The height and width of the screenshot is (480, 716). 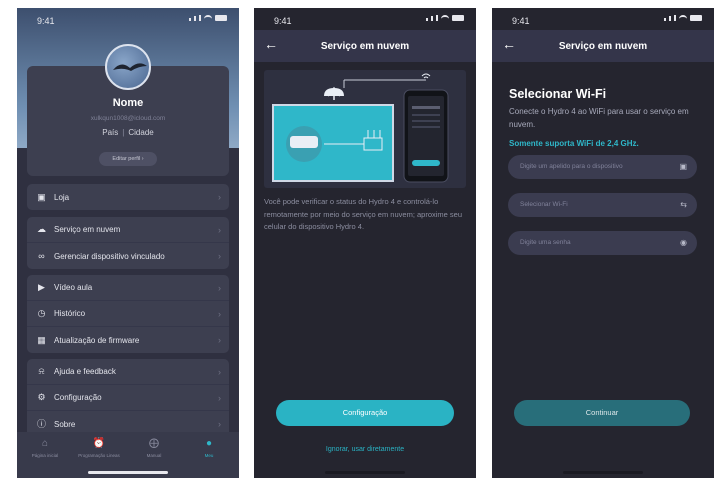 What do you see at coordinates (41, 287) in the screenshot?
I see `video-icon: ▶` at bounding box center [41, 287].